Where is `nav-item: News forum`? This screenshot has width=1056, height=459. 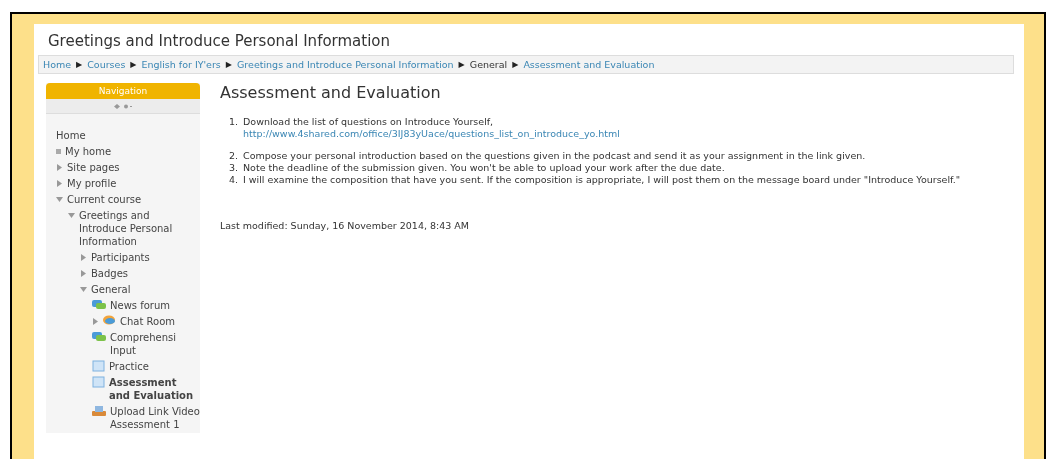 nav-item: News forum is located at coordinates (140, 305).